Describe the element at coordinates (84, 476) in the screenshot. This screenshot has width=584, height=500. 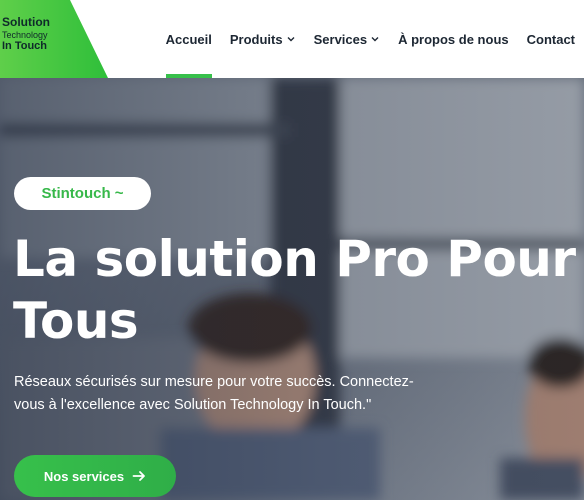
I see `services-button-label: Nos services` at that location.